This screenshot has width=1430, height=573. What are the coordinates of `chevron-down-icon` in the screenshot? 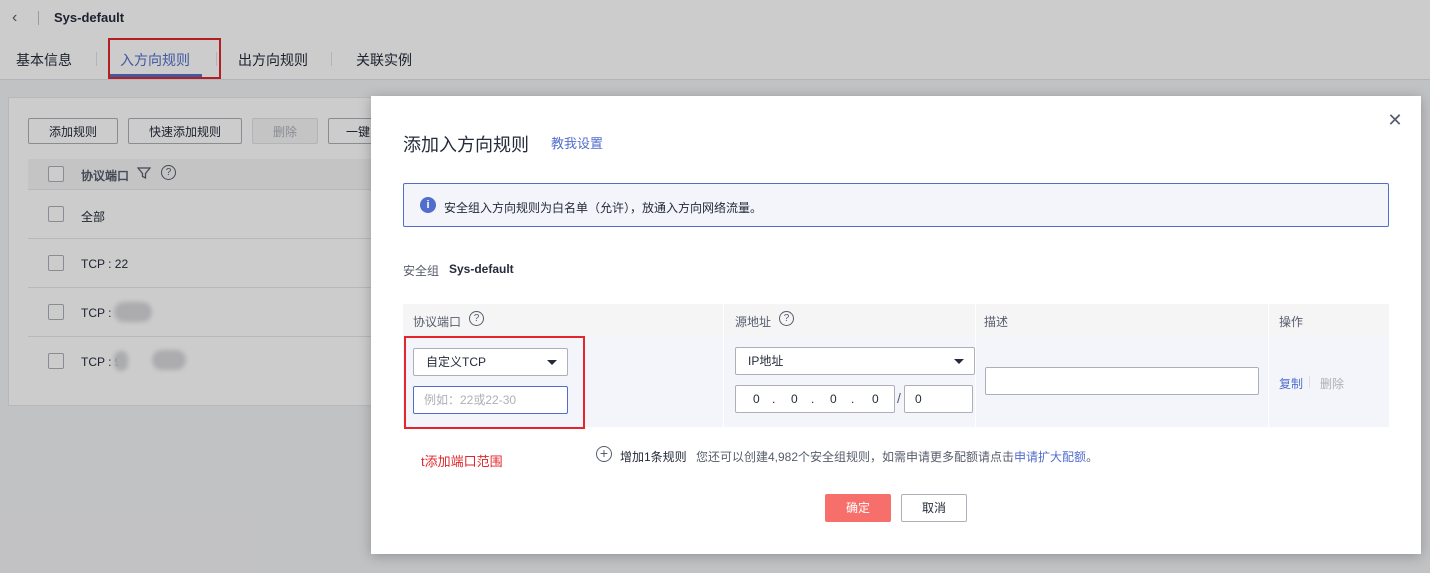 It's located at (959, 361).